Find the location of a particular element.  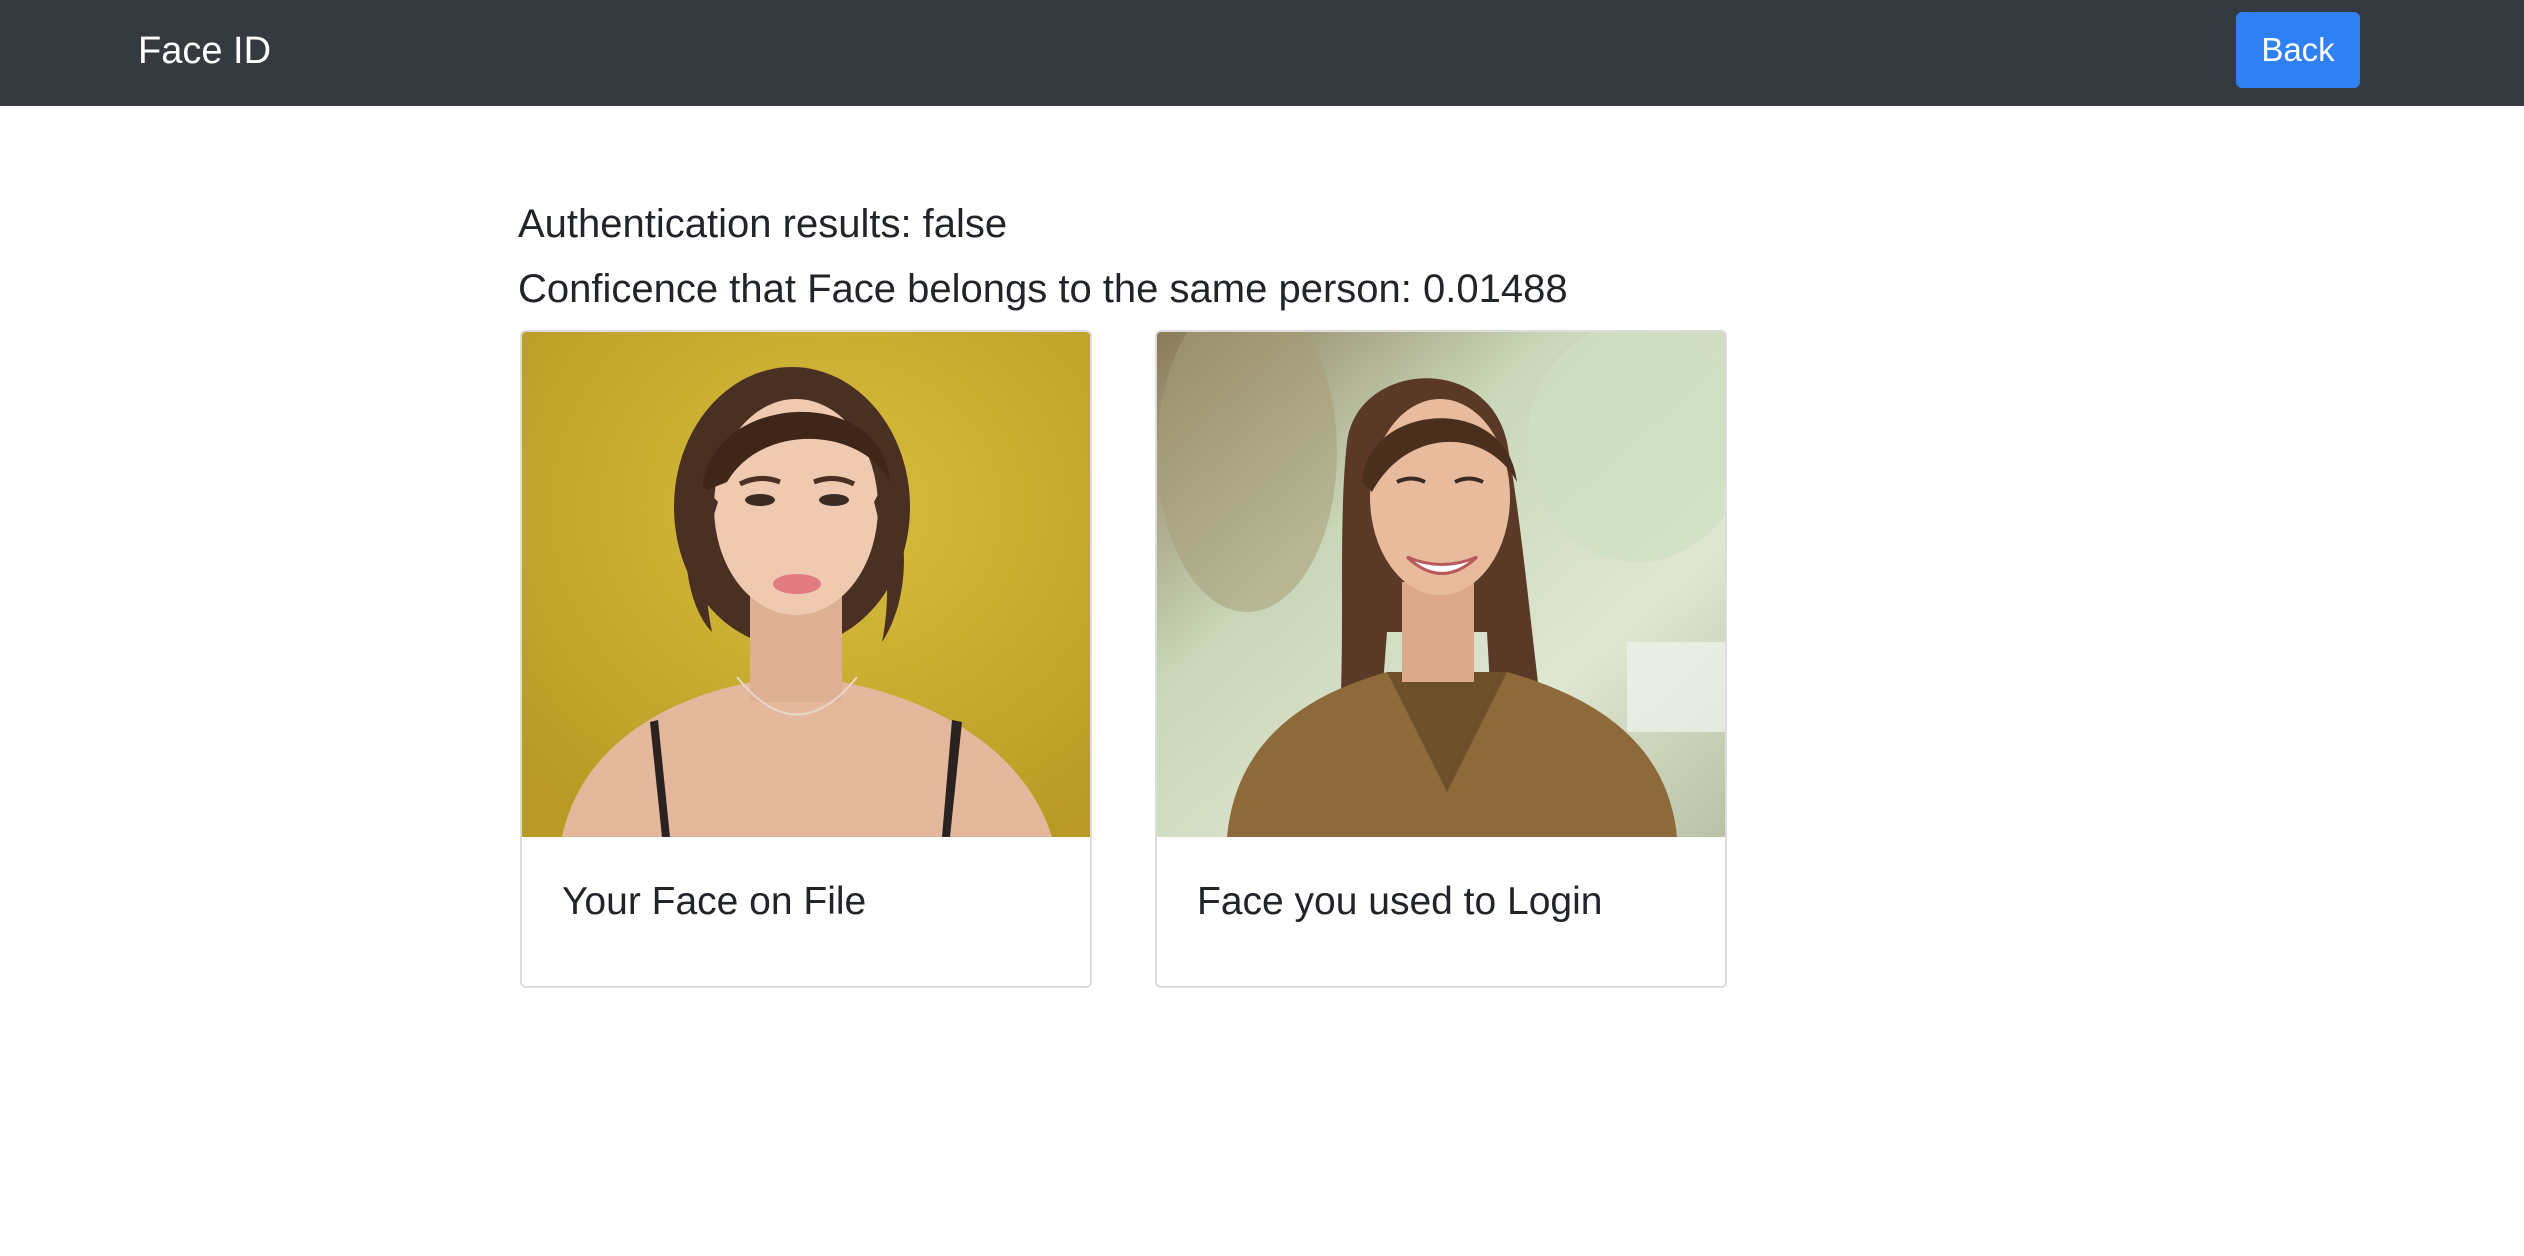

login-face-image is located at coordinates (1441, 584).